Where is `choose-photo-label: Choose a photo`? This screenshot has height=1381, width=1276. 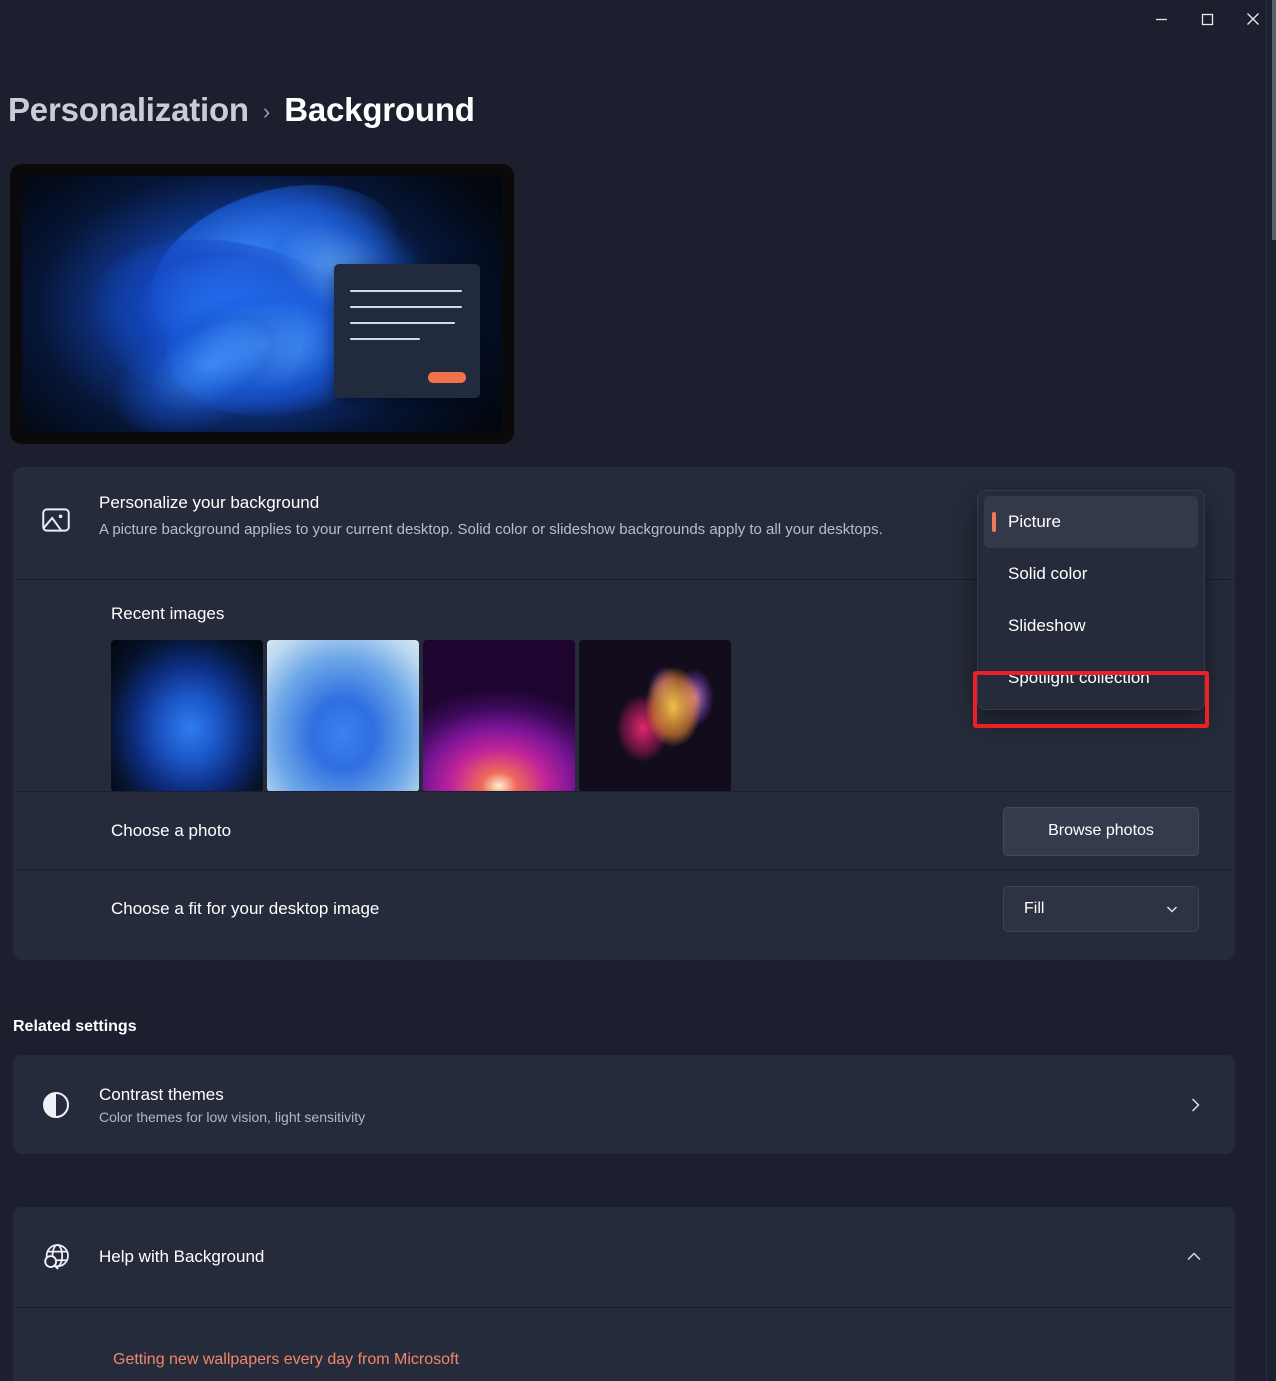
choose-photo-label: Choose a photo is located at coordinates (171, 830).